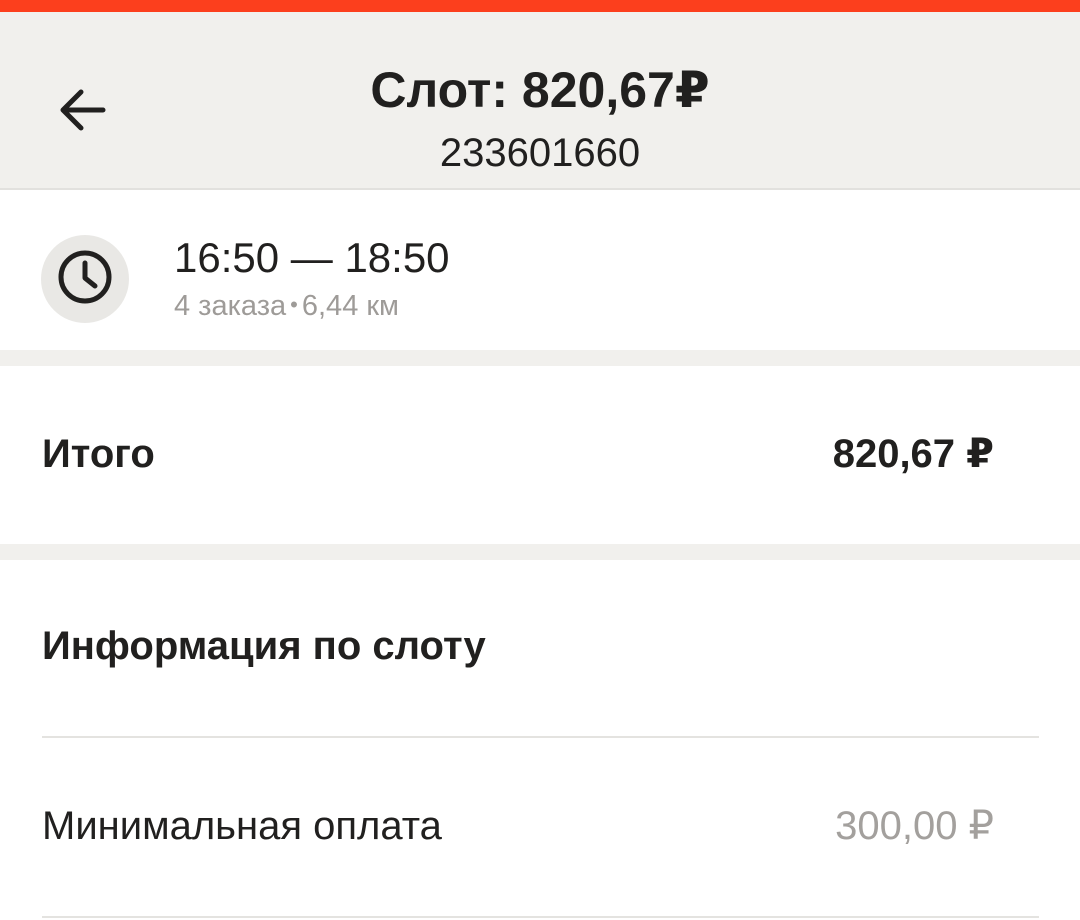 Image resolution: width=1080 pixels, height=920 pixels. I want to click on total-label: Итого, so click(98, 454).